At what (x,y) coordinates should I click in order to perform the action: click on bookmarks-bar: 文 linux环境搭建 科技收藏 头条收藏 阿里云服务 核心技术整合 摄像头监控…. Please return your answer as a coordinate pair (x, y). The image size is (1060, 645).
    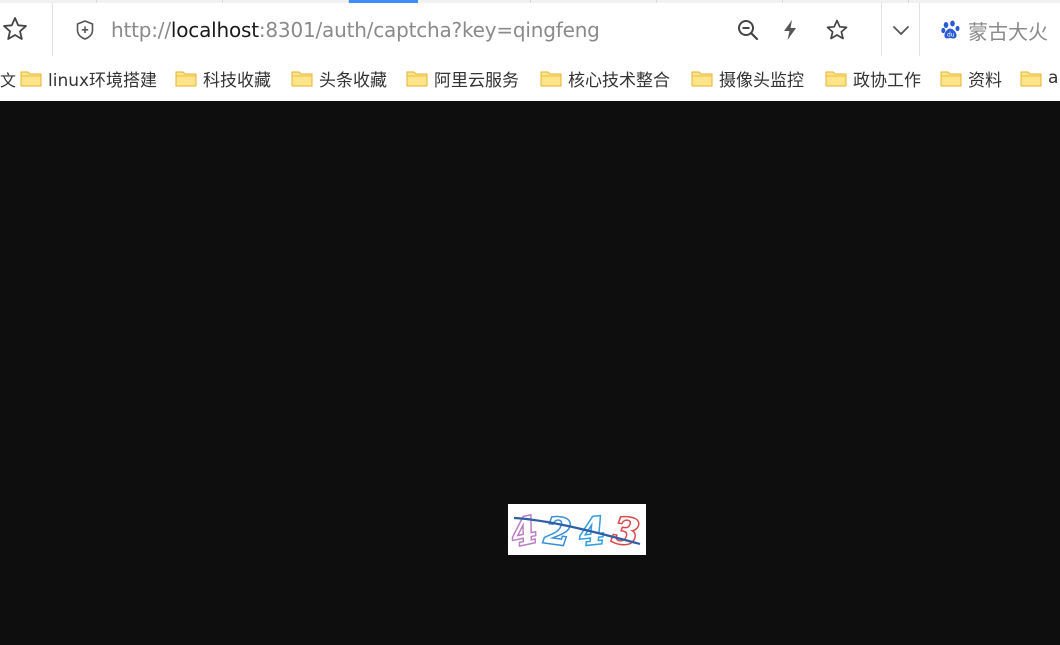
    Looking at the image, I should click on (530, 78).